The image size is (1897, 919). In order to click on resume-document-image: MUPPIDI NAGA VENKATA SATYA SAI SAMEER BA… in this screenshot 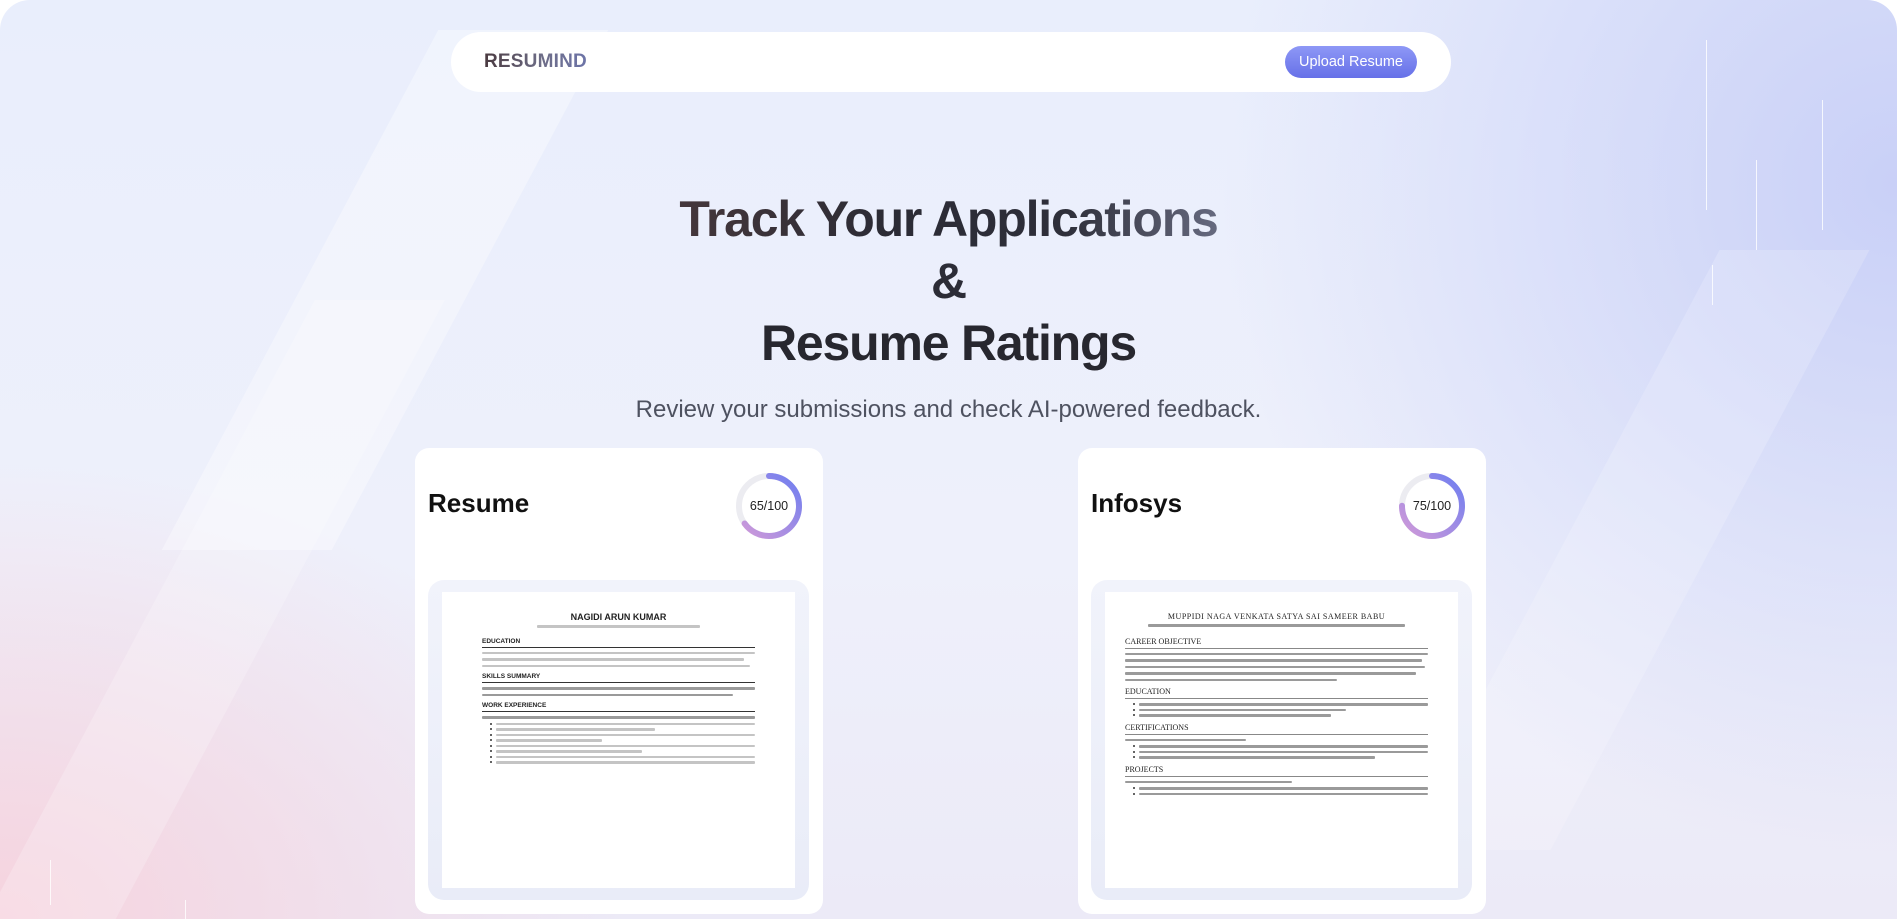, I will do `click(1281, 740)`.